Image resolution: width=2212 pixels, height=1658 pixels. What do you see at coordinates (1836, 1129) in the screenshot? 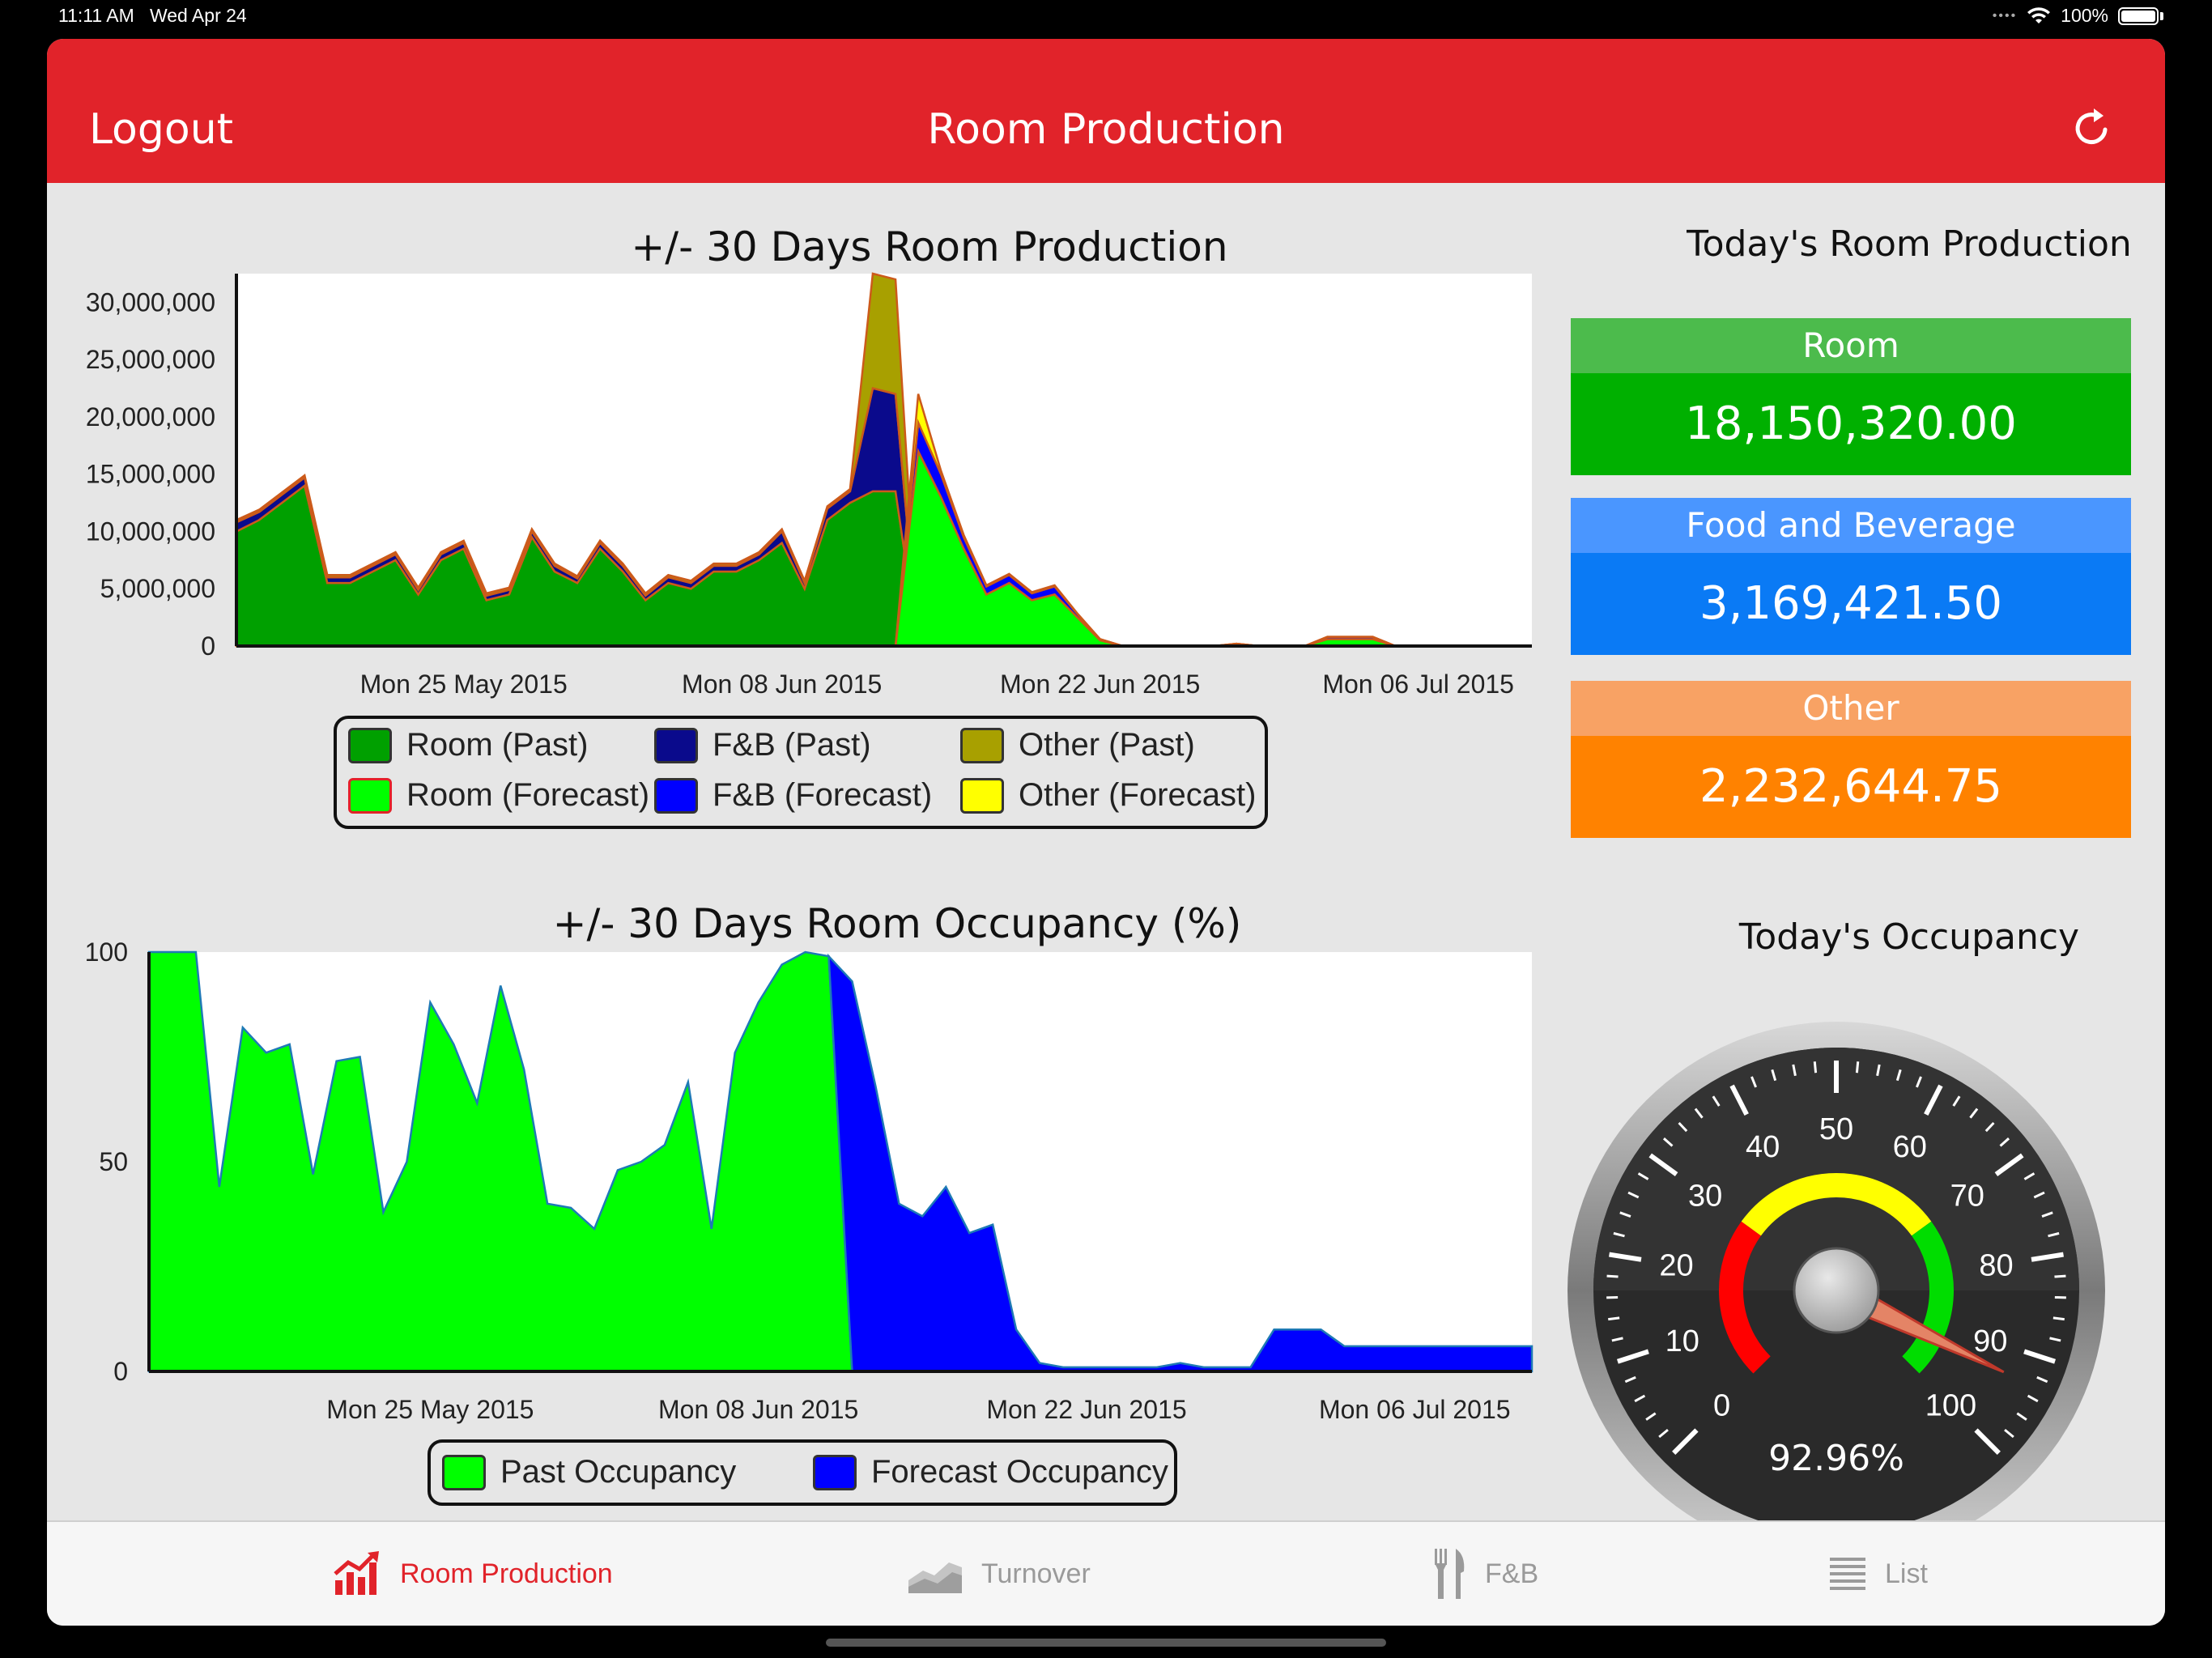
I see `gauge-scale-label: 50` at bounding box center [1836, 1129].